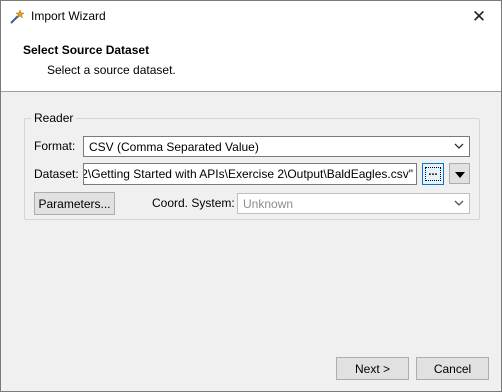 This screenshot has width=502, height=392. What do you see at coordinates (268, 204) in the screenshot?
I see `coord-system-value: Unknown` at bounding box center [268, 204].